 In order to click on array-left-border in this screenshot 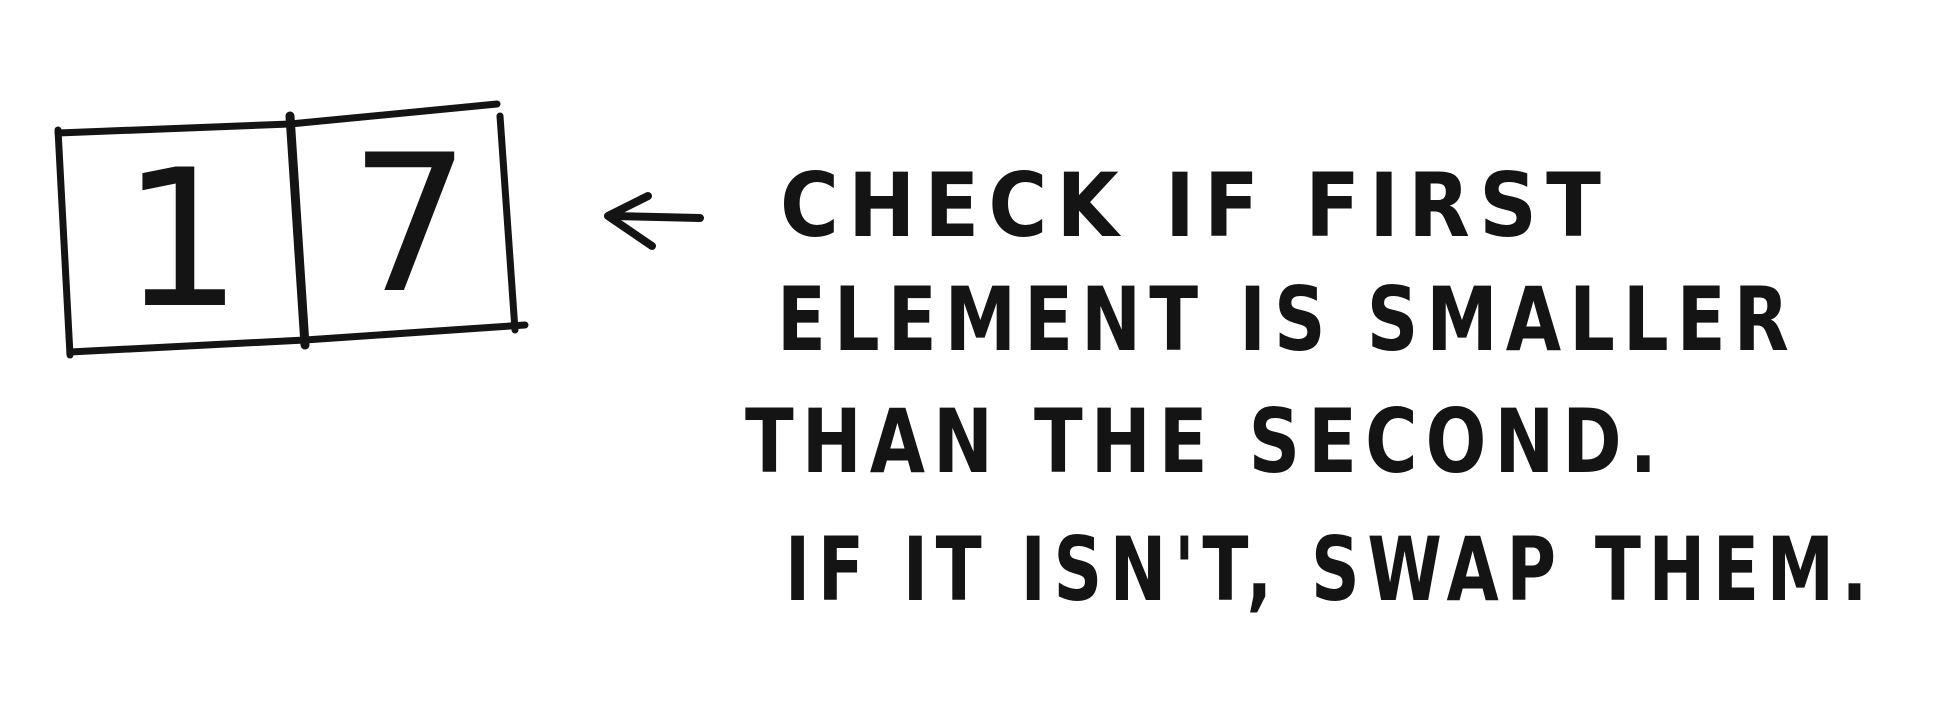, I will do `click(64, 242)`.